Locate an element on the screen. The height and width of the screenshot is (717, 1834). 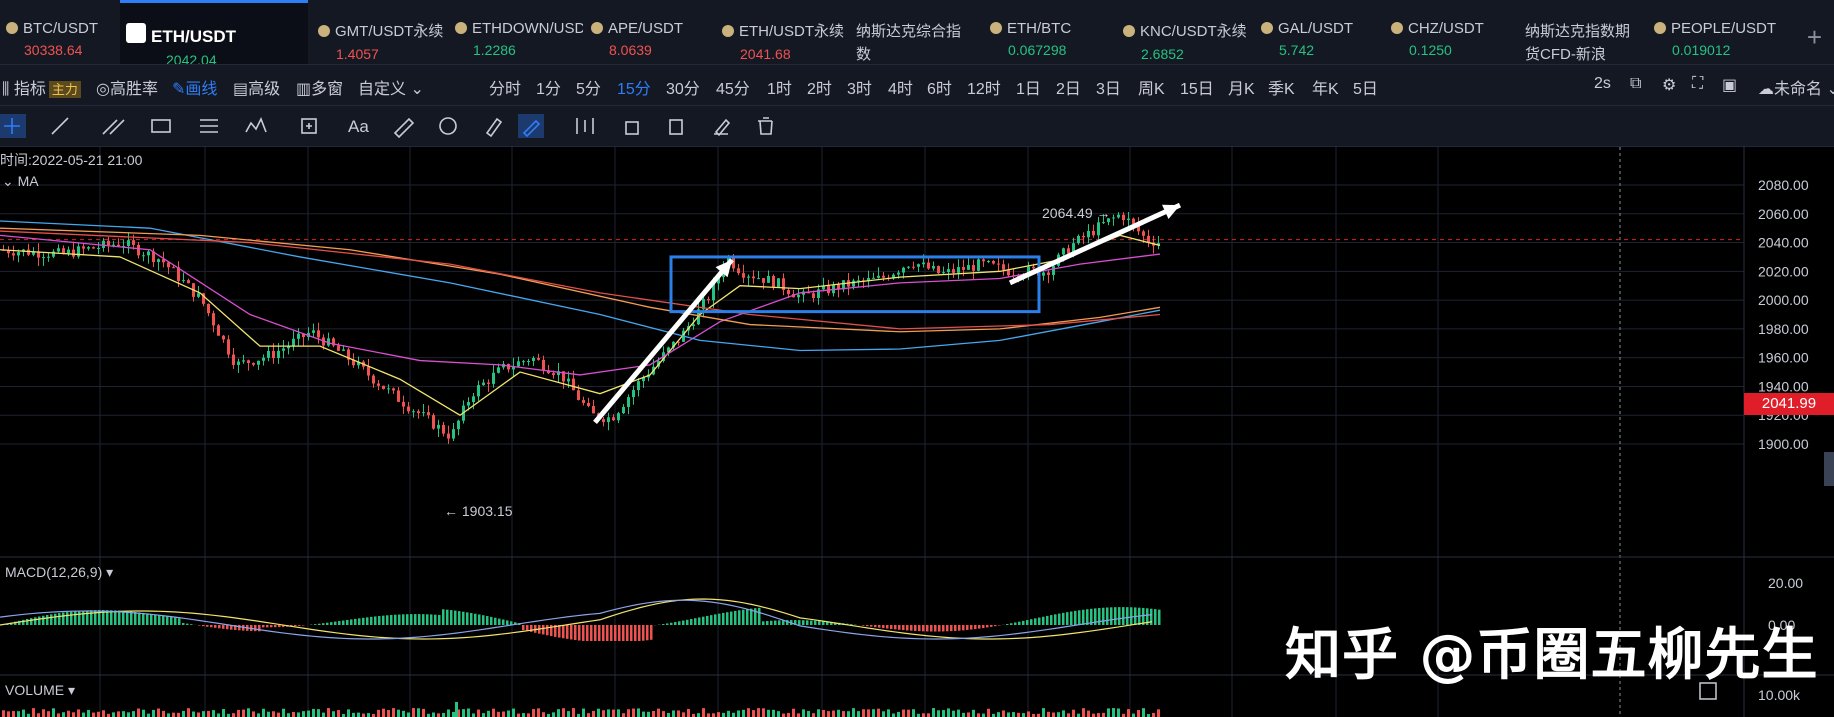
symbol-tab: BTC/USDT 30338.64 is located at coordinates (59, 32).